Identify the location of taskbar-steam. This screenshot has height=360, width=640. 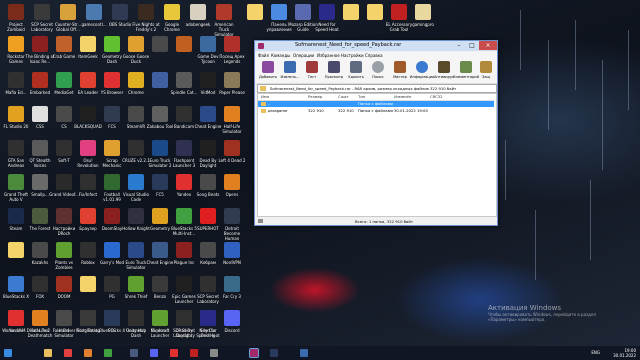
(134, 353).